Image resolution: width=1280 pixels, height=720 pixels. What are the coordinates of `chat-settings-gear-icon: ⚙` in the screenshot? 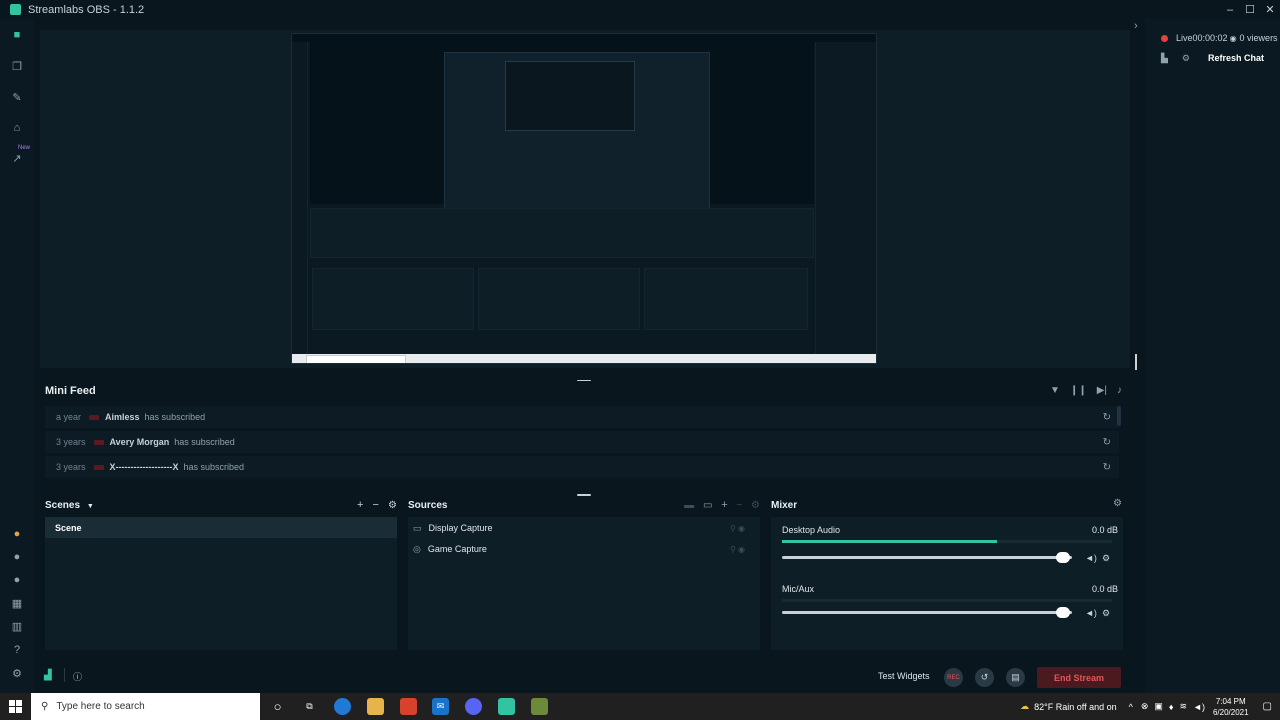 It's located at (1186, 58).